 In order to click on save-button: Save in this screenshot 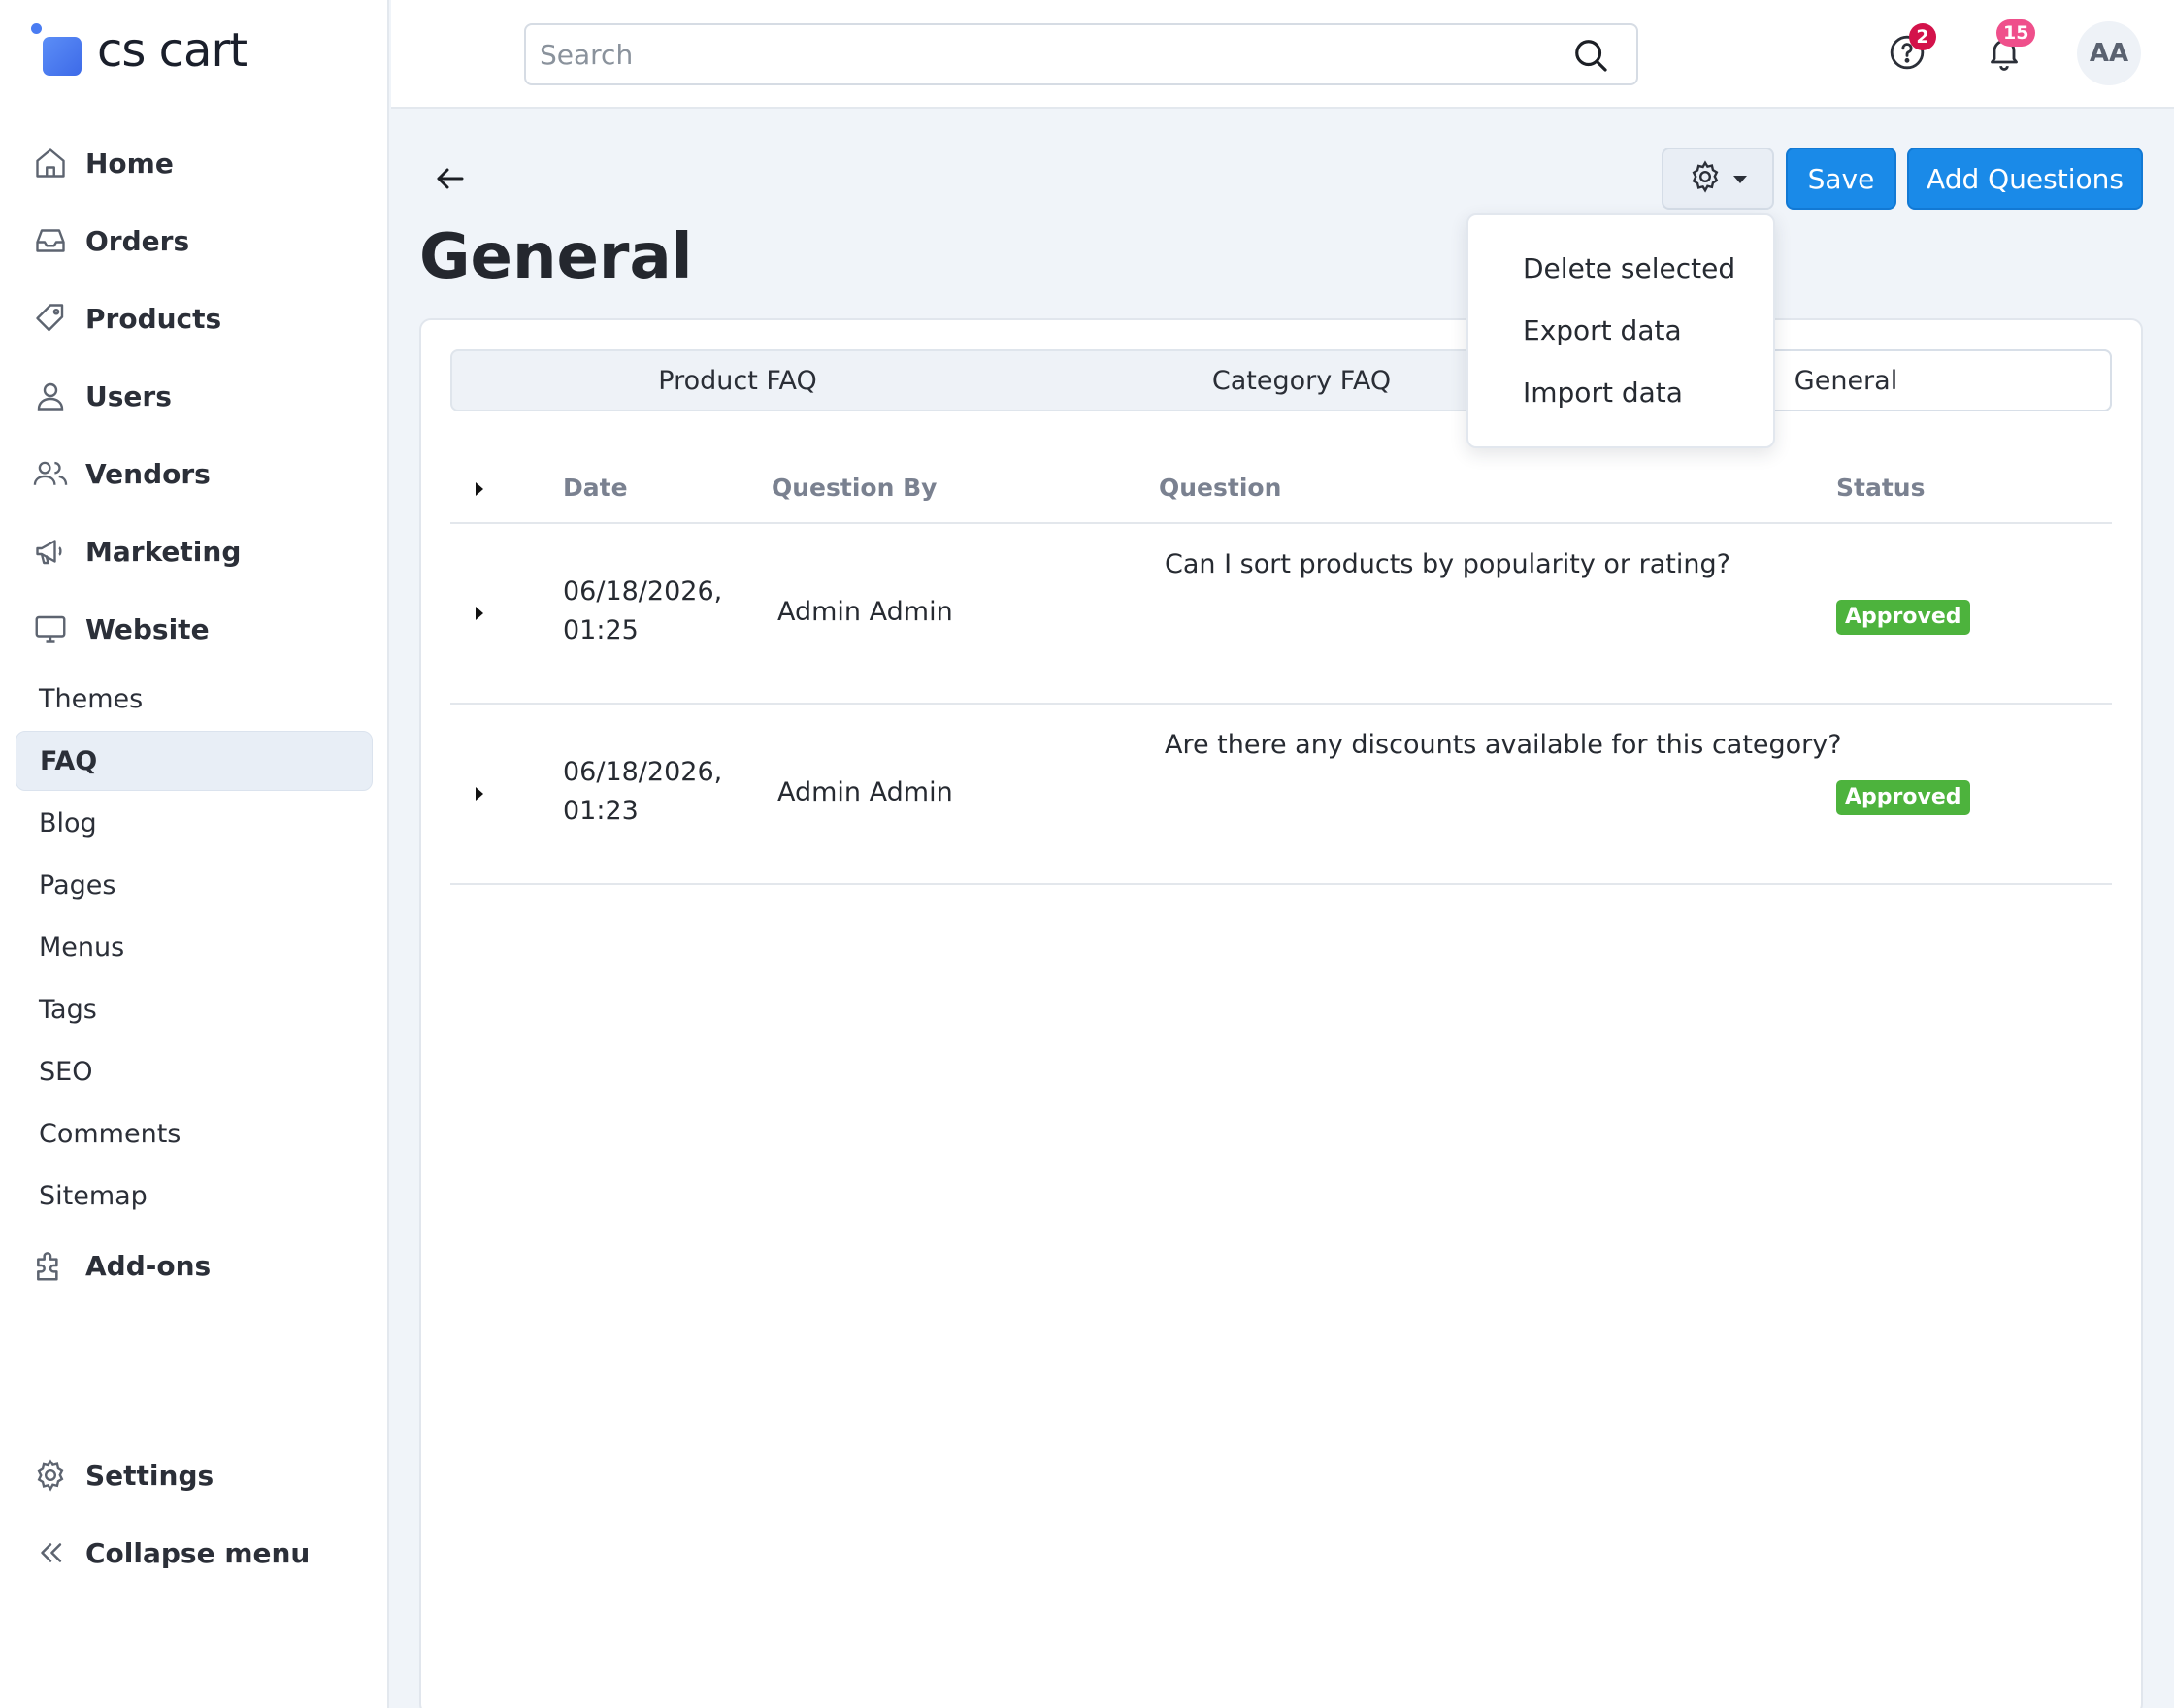, I will do `click(1841, 179)`.